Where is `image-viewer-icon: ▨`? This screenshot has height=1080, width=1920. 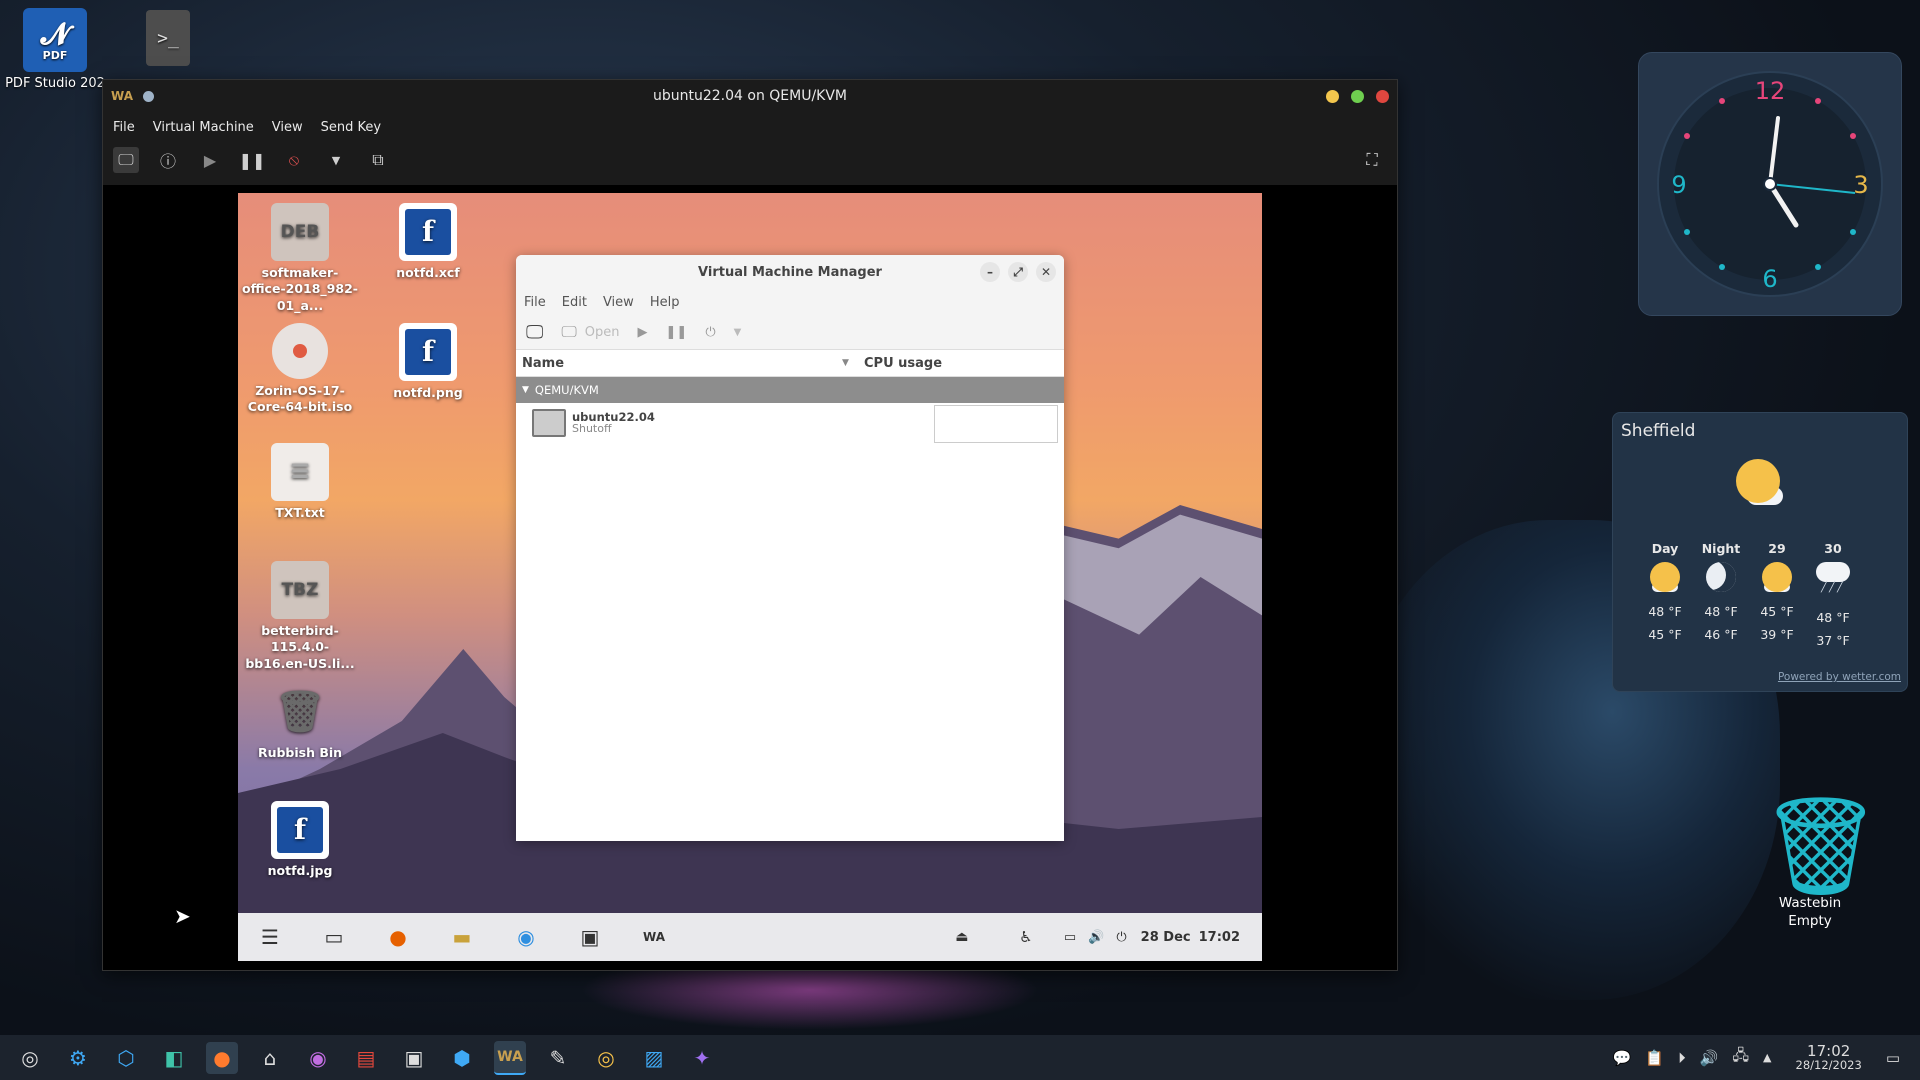 image-viewer-icon: ▨ is located at coordinates (654, 1058).